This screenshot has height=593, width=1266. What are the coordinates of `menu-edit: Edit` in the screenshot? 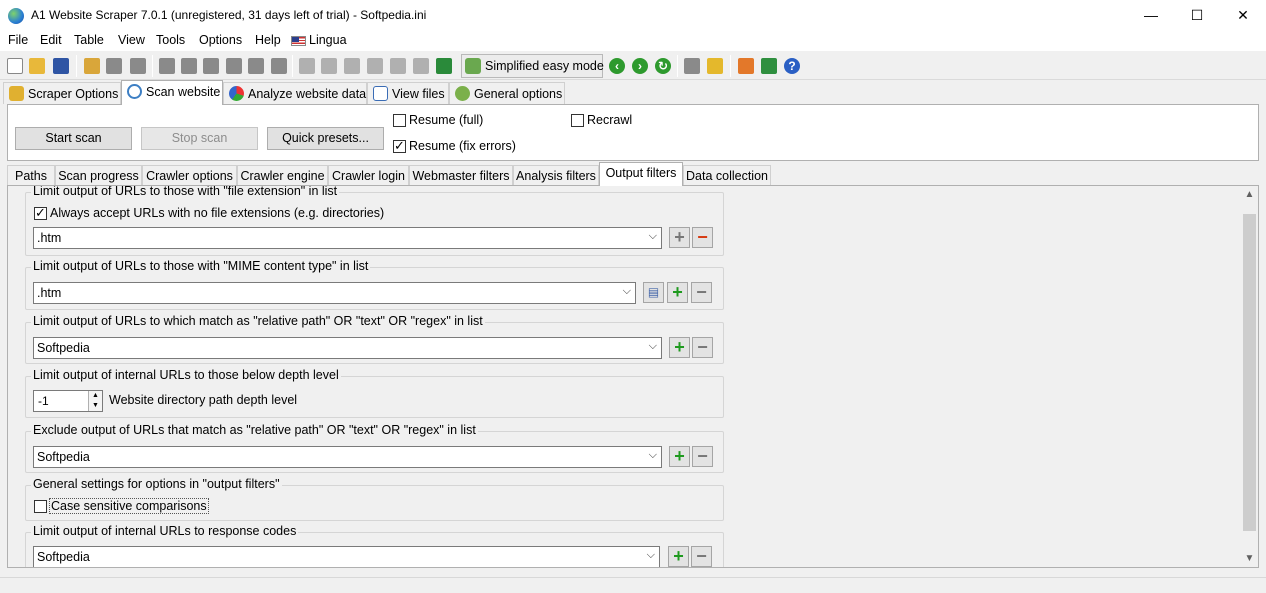 It's located at (51, 40).